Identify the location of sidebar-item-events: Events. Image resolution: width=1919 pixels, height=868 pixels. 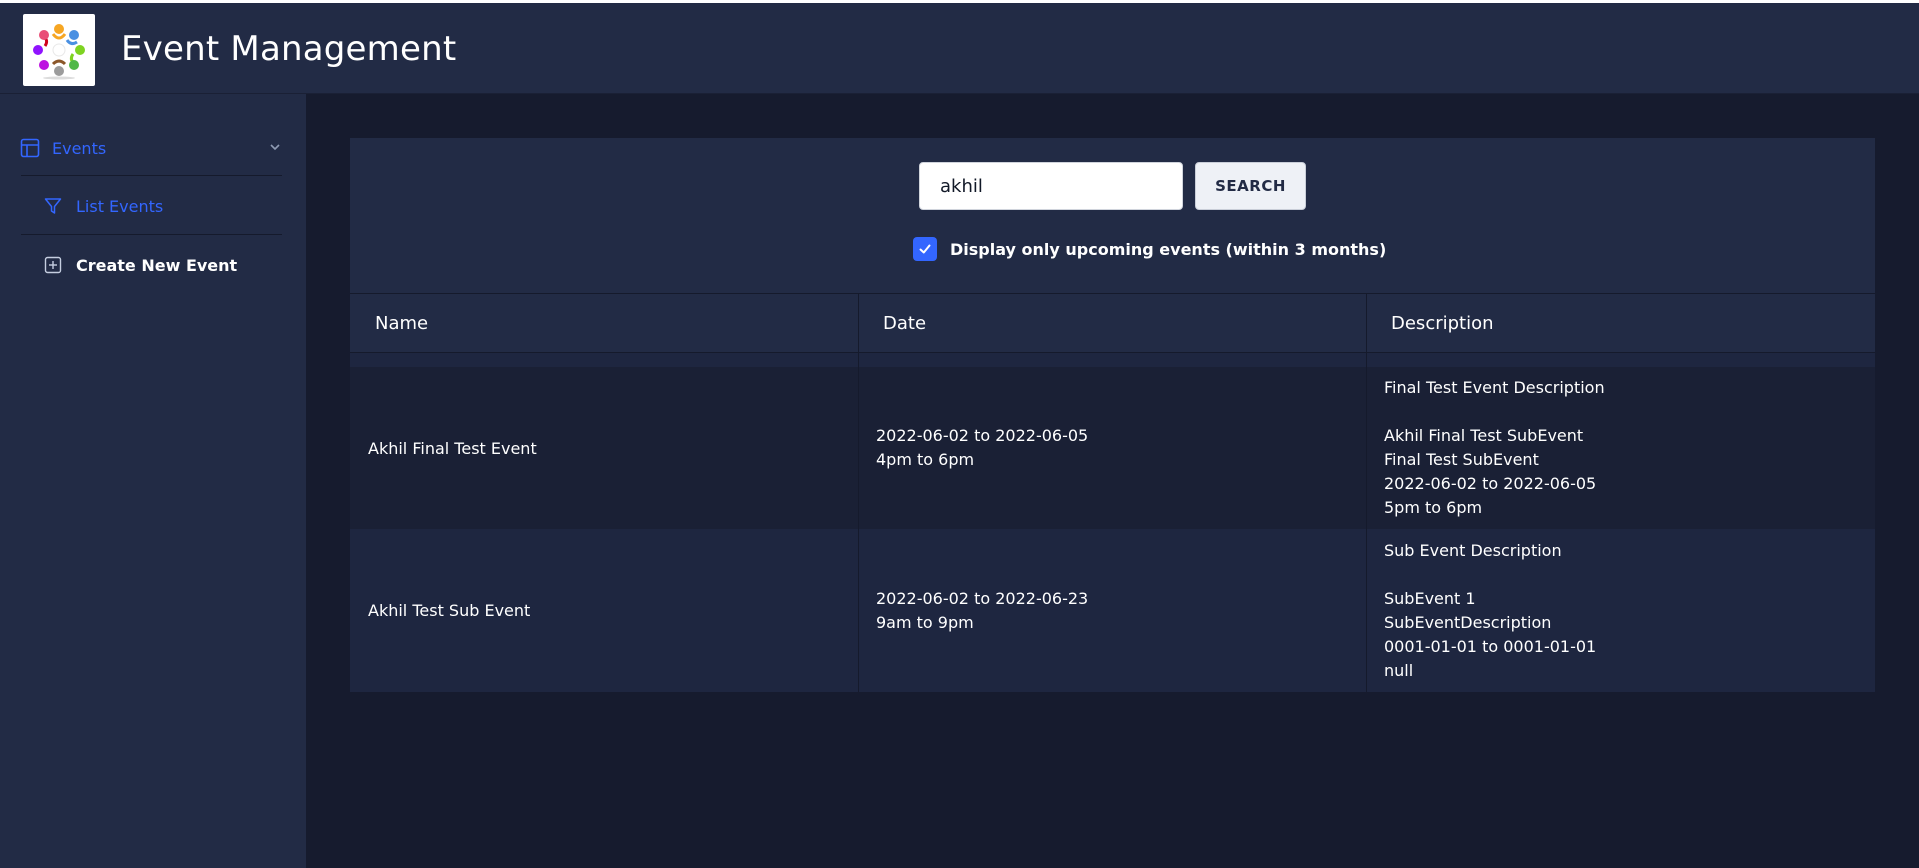
(151, 148).